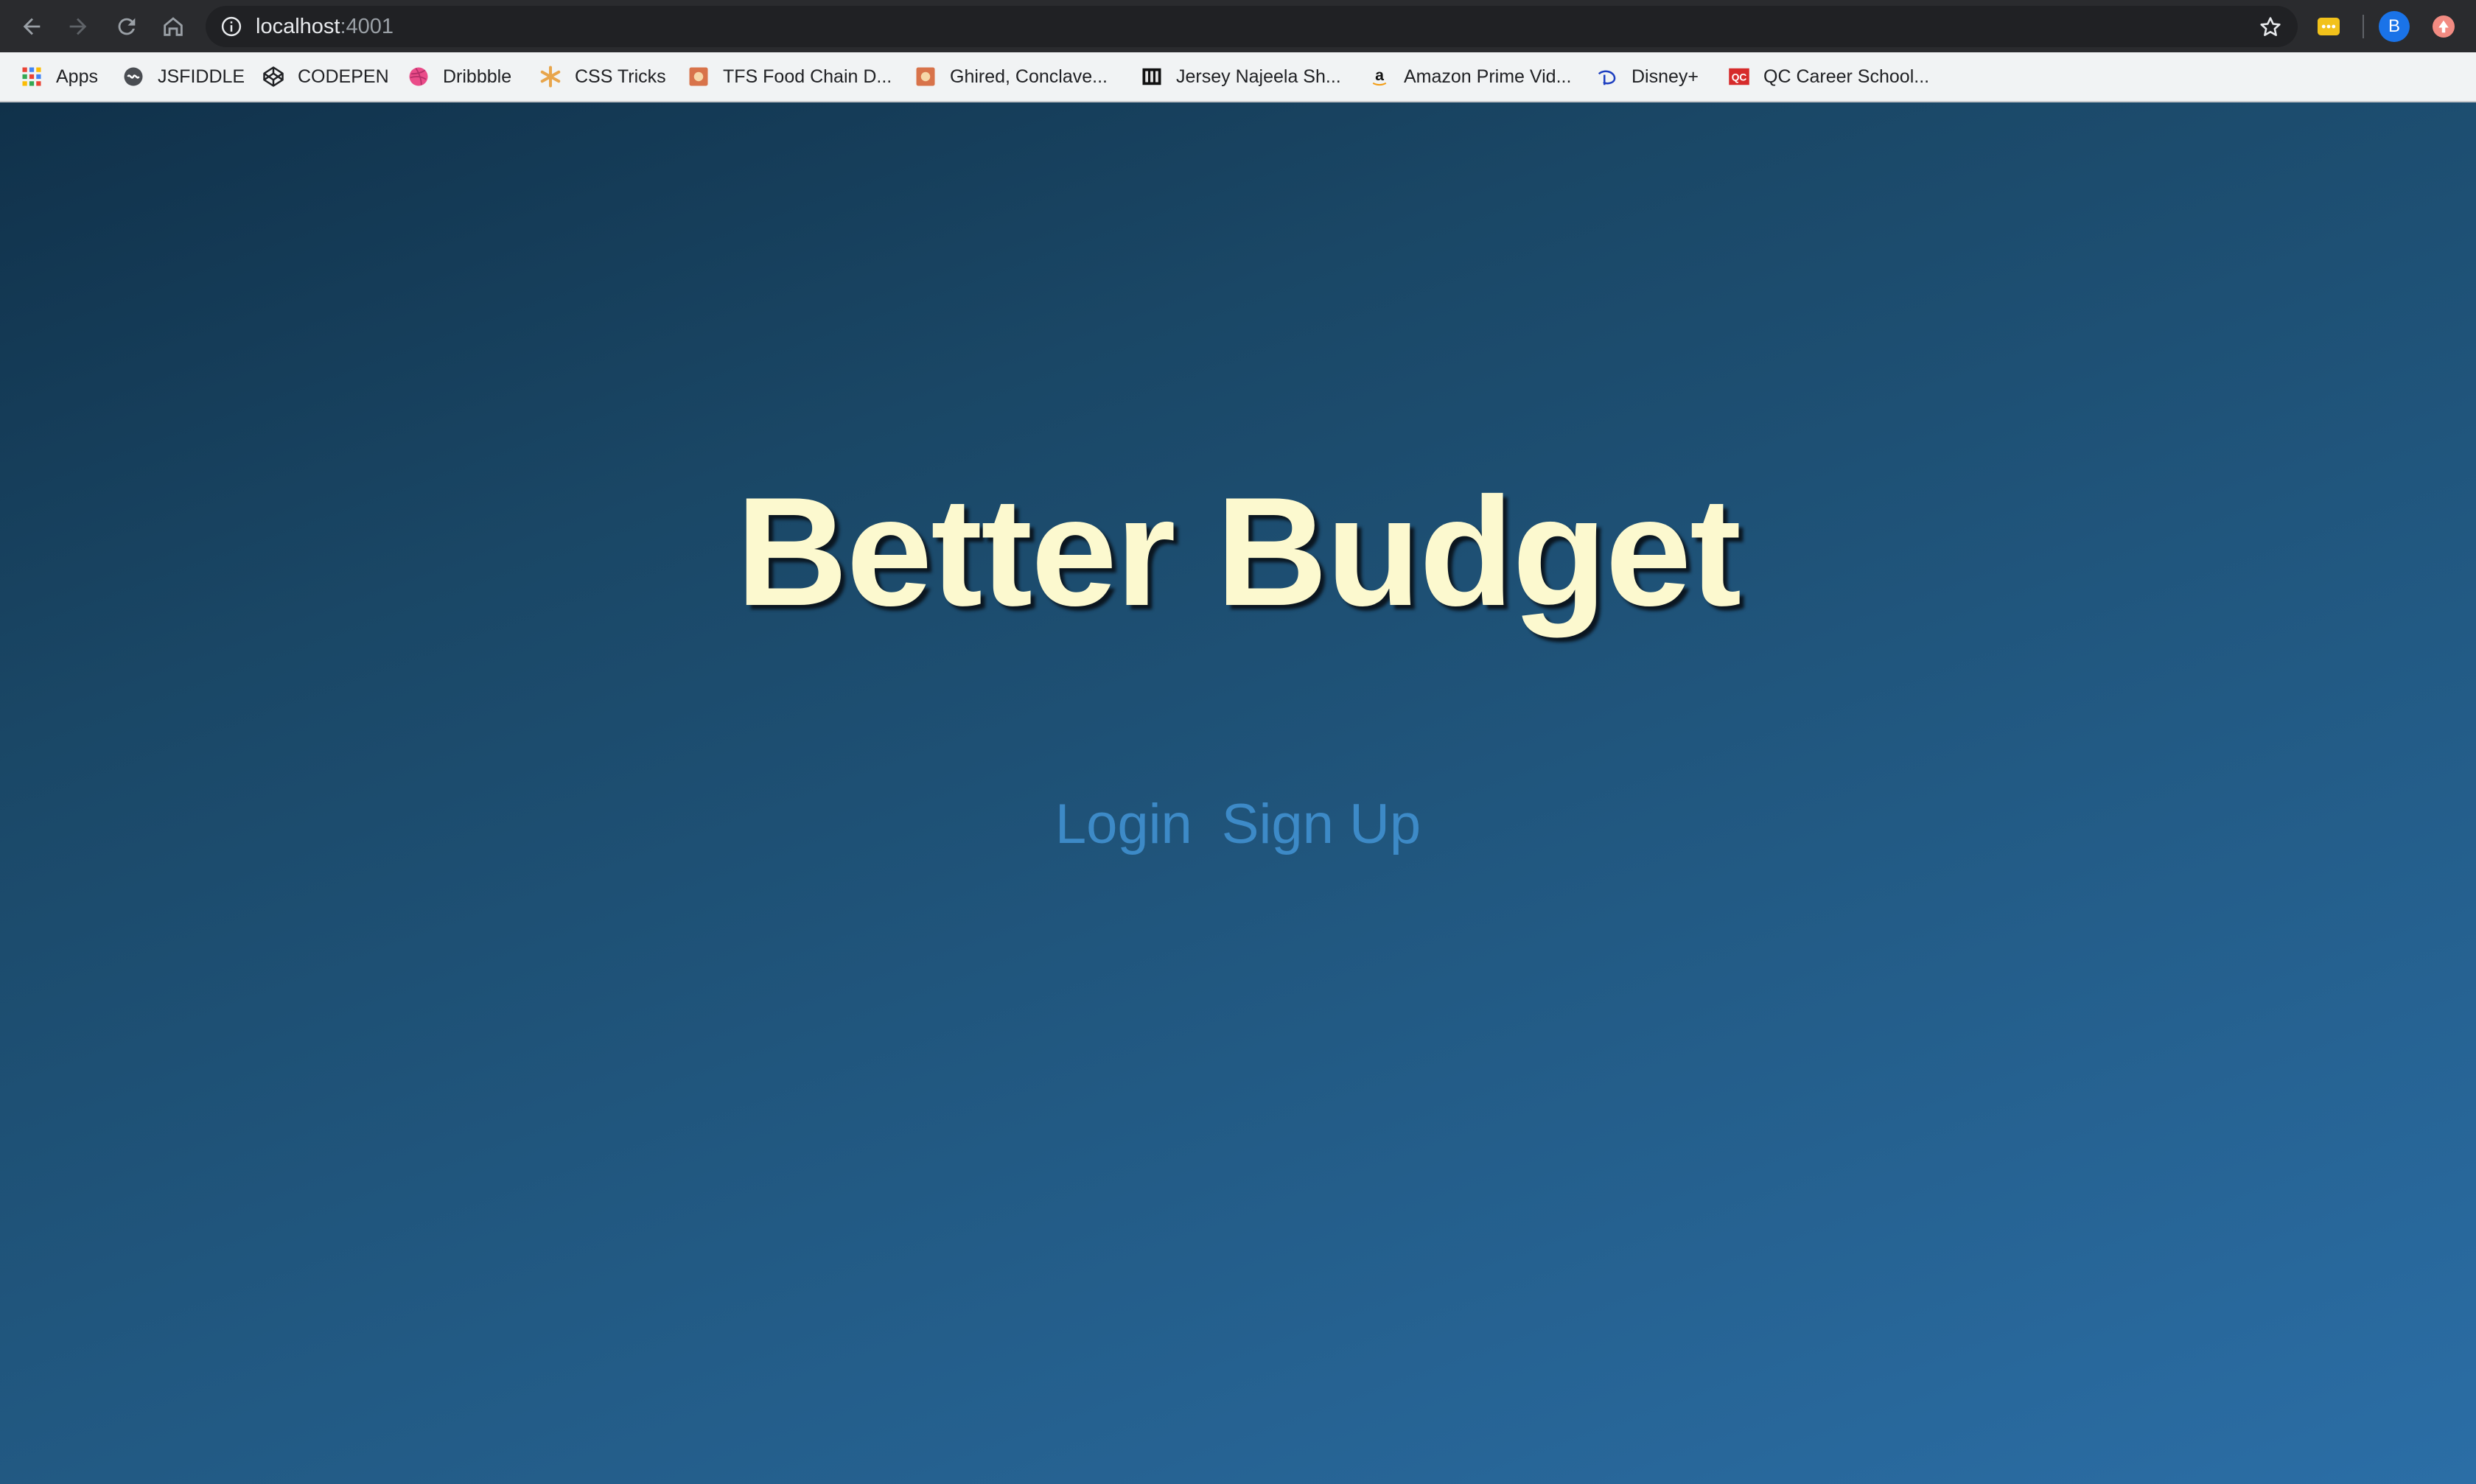 This screenshot has width=2476, height=1484. Describe the element at coordinates (698, 76) in the screenshot. I see `tfs-icon` at that location.